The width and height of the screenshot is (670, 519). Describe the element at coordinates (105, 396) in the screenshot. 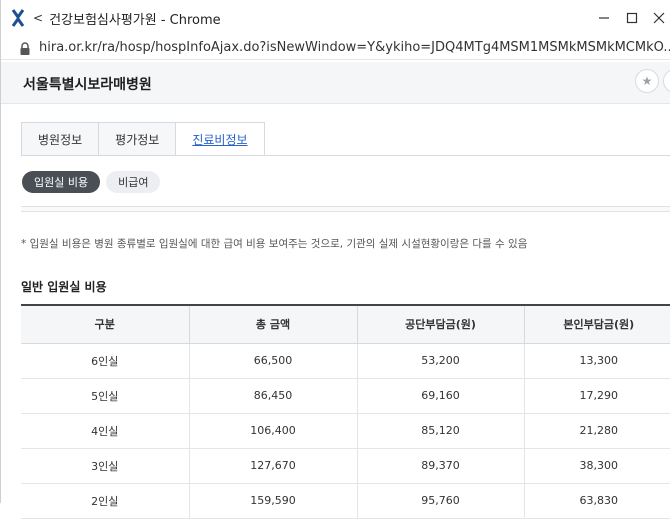

I see `cell-category: 5인실` at that location.